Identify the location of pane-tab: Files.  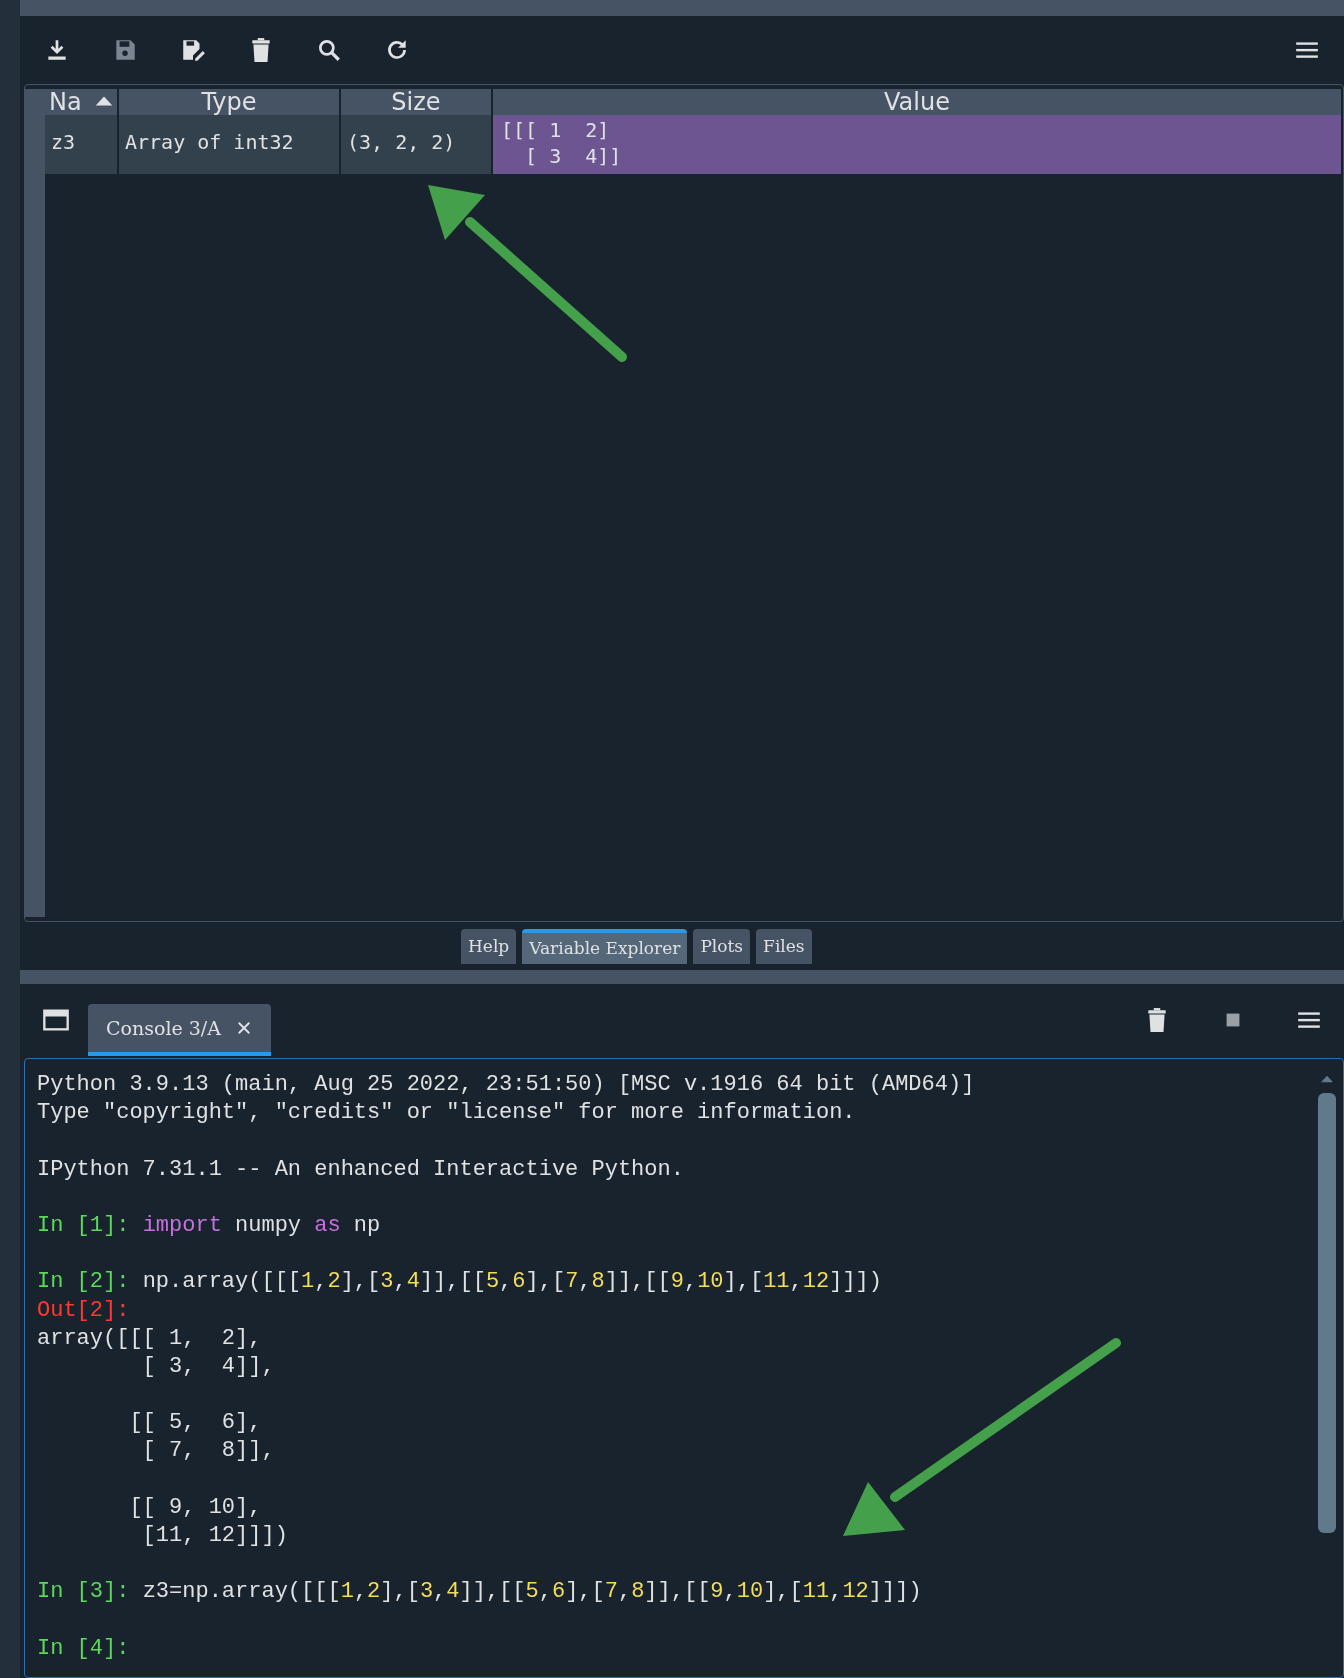
(784, 946).